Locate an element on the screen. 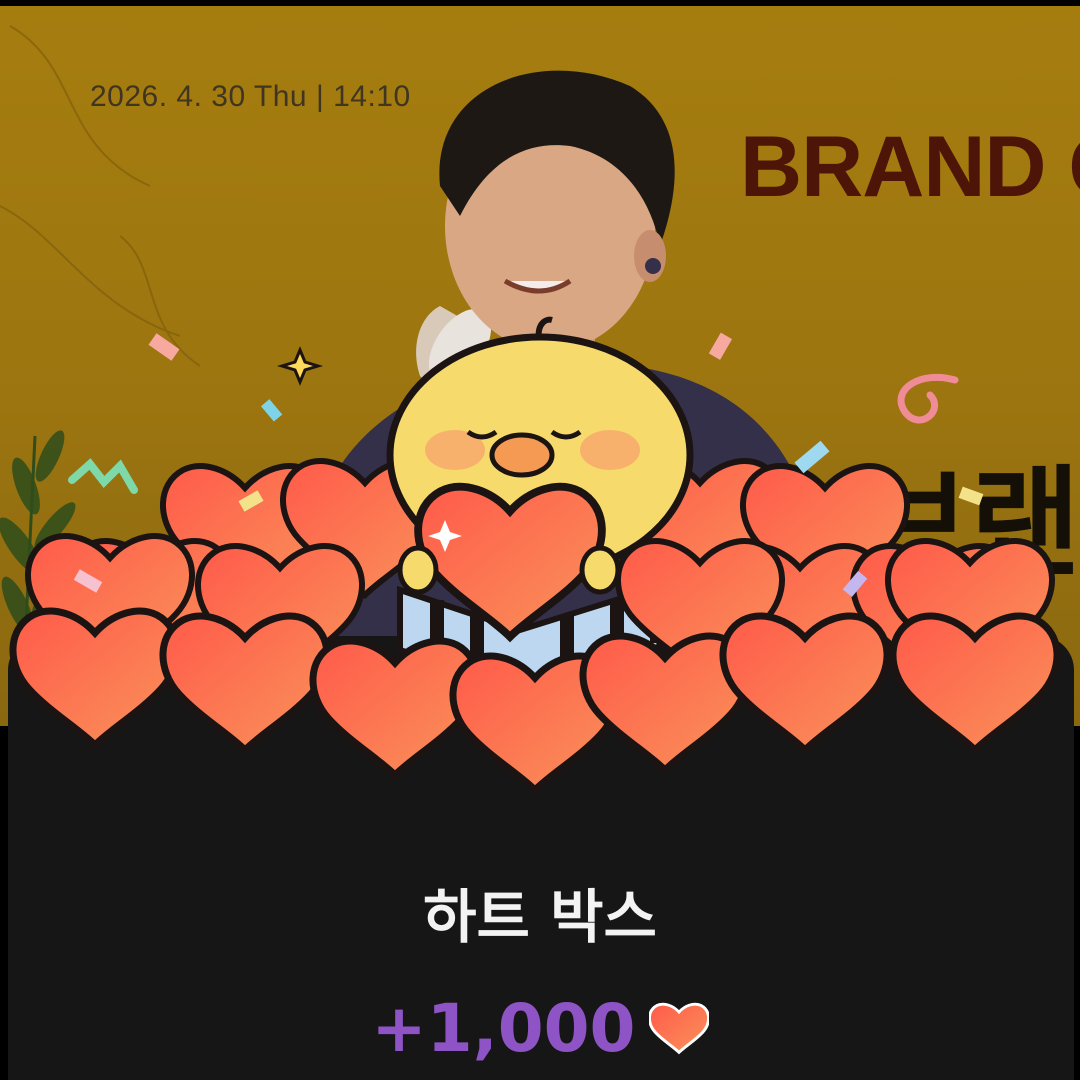  reward-row: +1,000 is located at coordinates (540, 1028).